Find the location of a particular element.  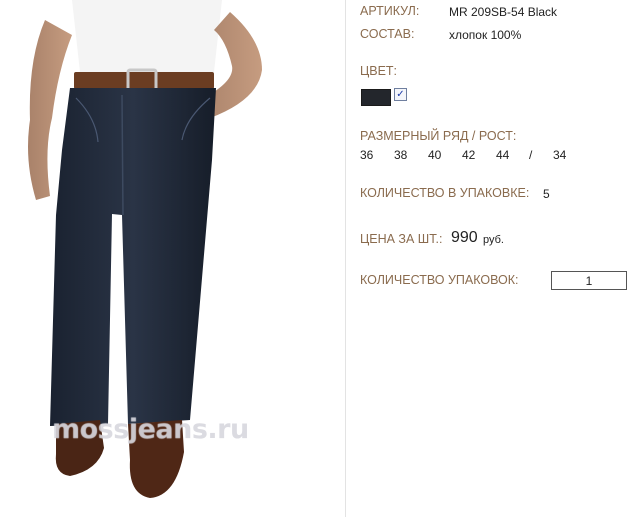

size-item: 42 is located at coordinates (469, 155).